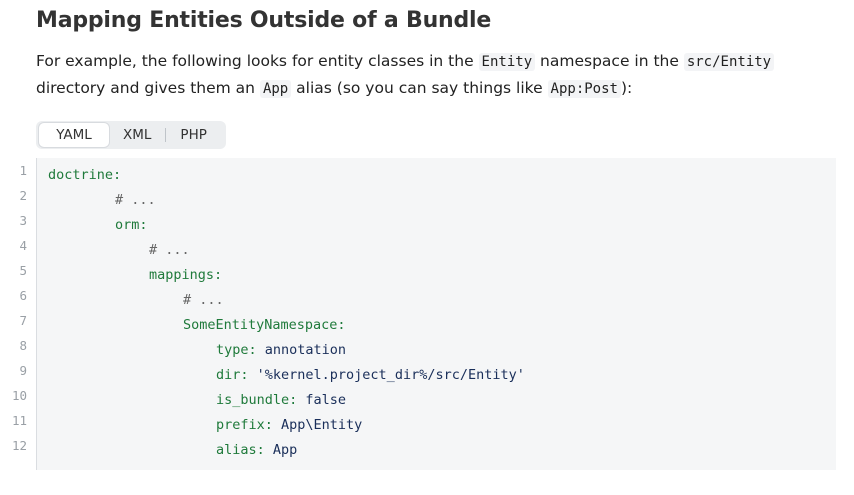 Image resolution: width=854 pixels, height=495 pixels. Describe the element at coordinates (23, 195) in the screenshot. I see `line-number: 2` at that location.